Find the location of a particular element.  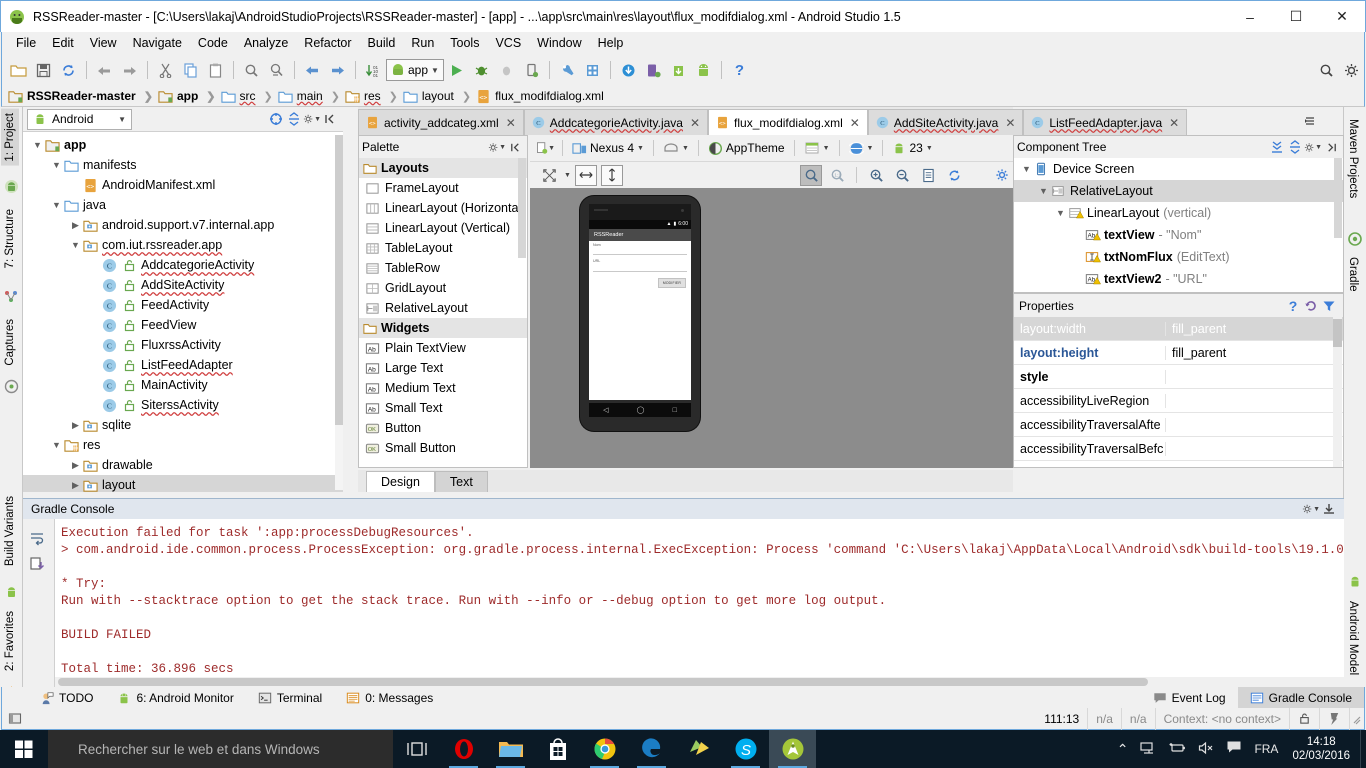

tool-window-android-model: Android Model is located at coordinates (1353, 638).